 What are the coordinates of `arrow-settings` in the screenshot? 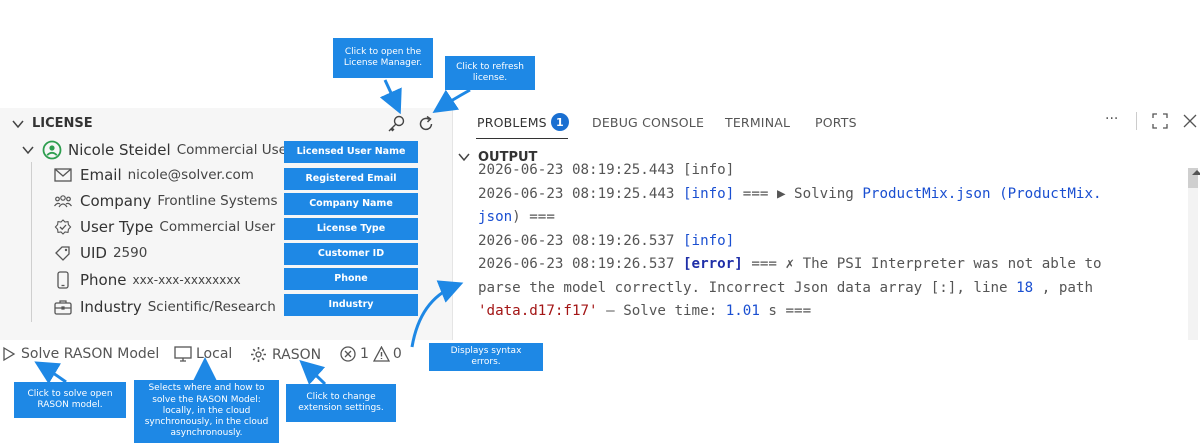 It's located at (313, 372).